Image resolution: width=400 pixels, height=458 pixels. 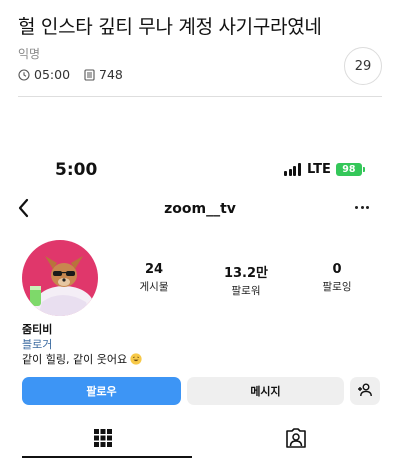 What do you see at coordinates (337, 278) in the screenshot?
I see `following-stat: 0 팔로잉` at bounding box center [337, 278].